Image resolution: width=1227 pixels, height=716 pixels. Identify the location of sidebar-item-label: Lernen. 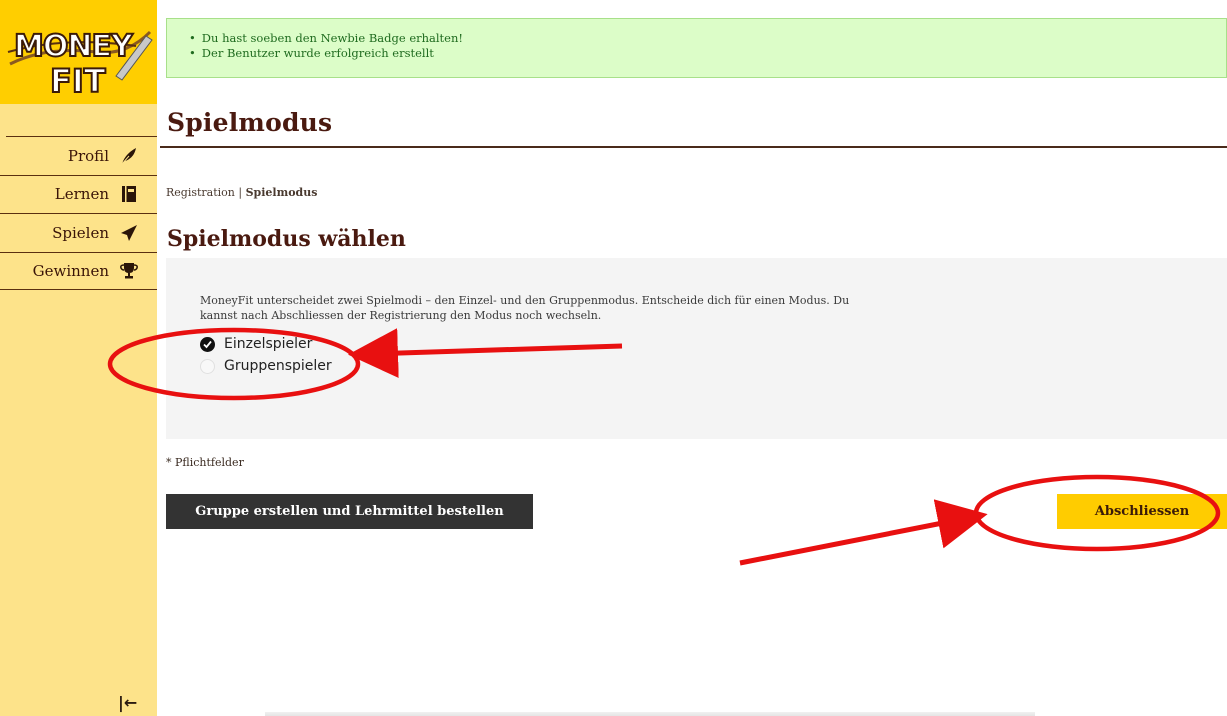
(81, 194).